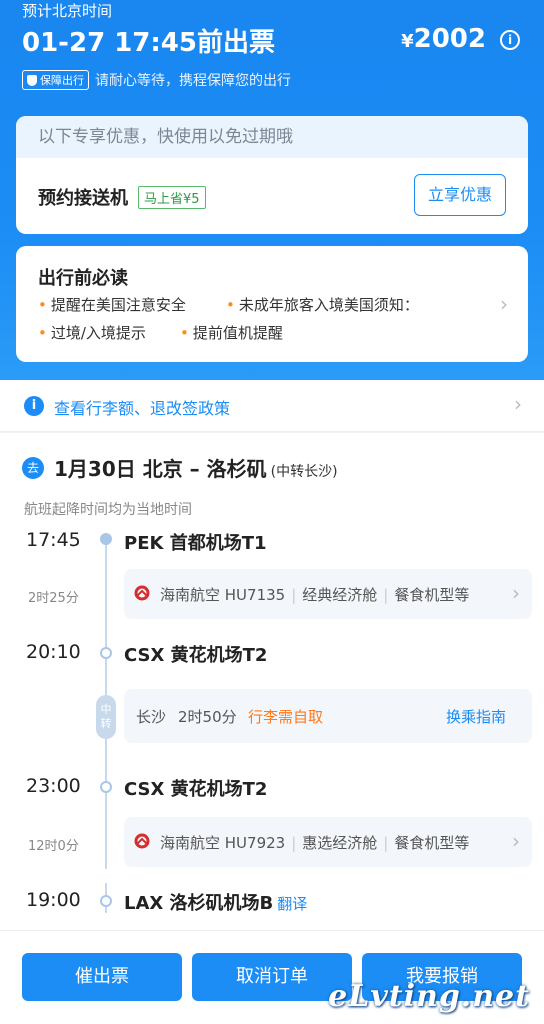 The height and width of the screenshot is (1024, 544). What do you see at coordinates (195, 543) in the screenshot?
I see `departure-airport: PEK 首都机场T1` at bounding box center [195, 543].